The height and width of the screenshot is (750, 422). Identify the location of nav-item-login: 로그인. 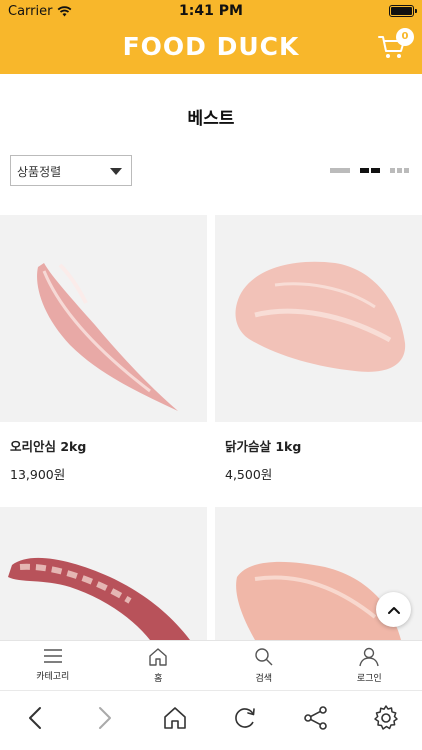
(369, 665).